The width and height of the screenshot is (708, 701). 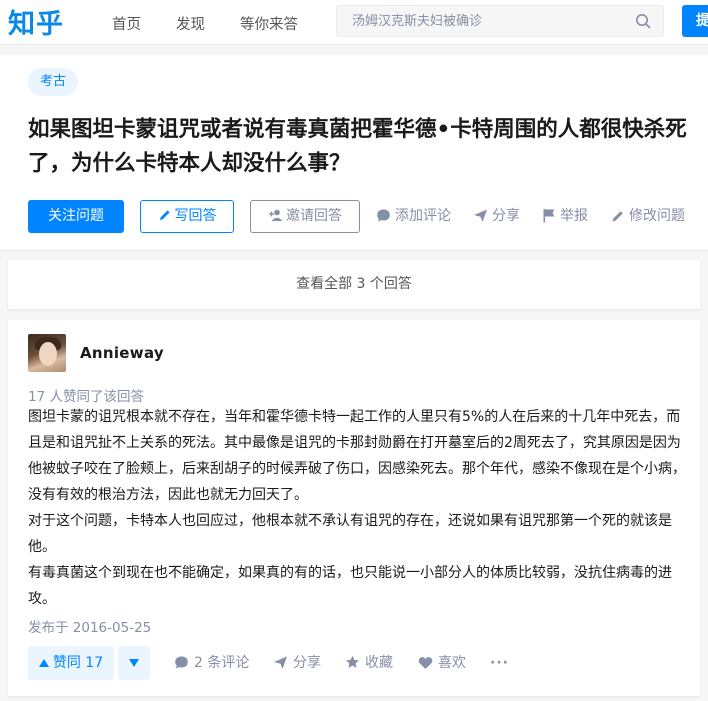 I want to click on share-question-button: 分享, so click(x=496, y=216).